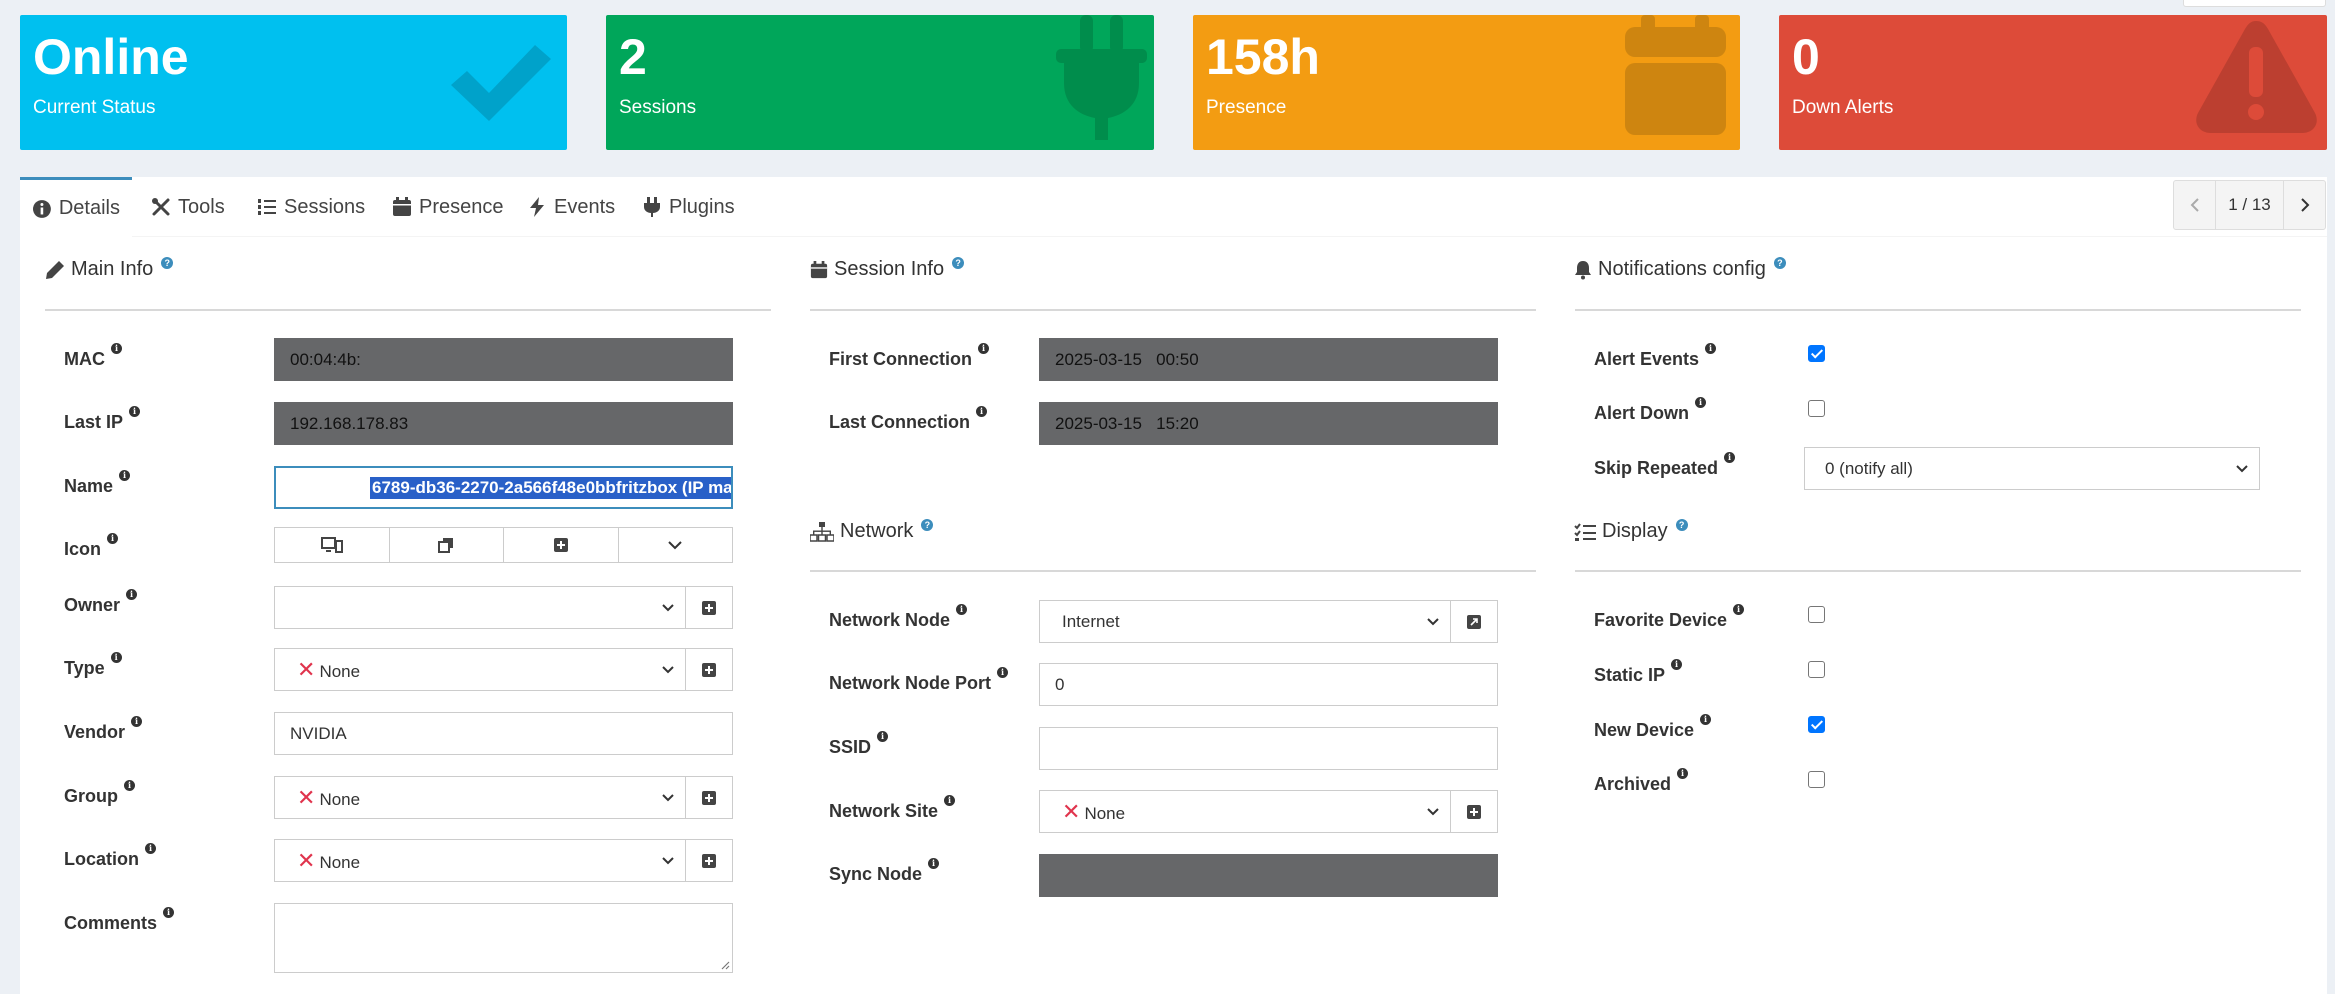 Image resolution: width=2335 pixels, height=994 pixels. I want to click on down-alerts-box: 0 Down Alerts, so click(2053, 82).